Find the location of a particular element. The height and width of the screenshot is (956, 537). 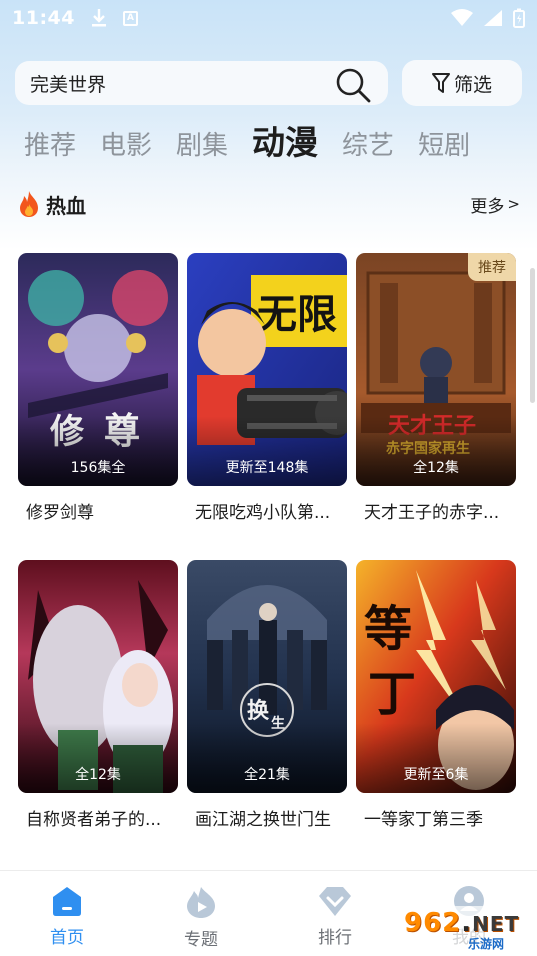

more-link: 更多 > is located at coordinates (495, 204).